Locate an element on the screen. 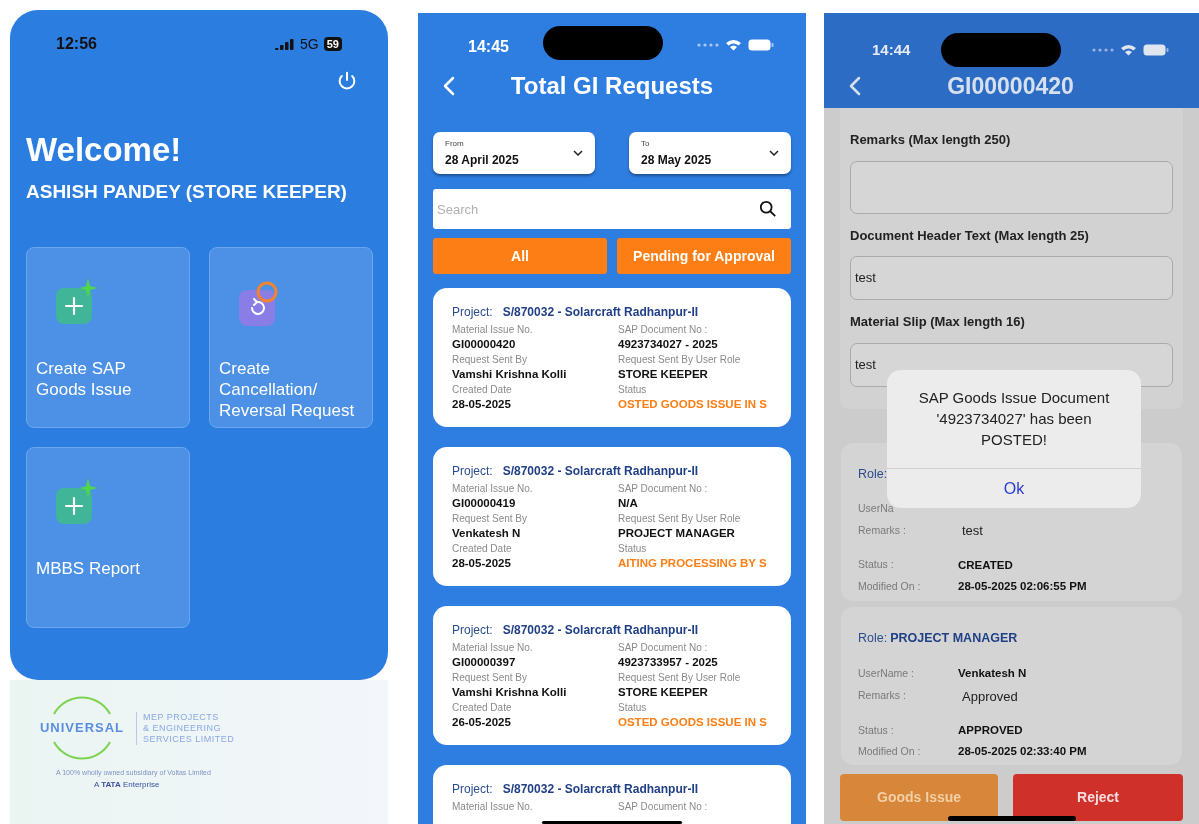  field-value: N/A is located at coordinates (628, 503).